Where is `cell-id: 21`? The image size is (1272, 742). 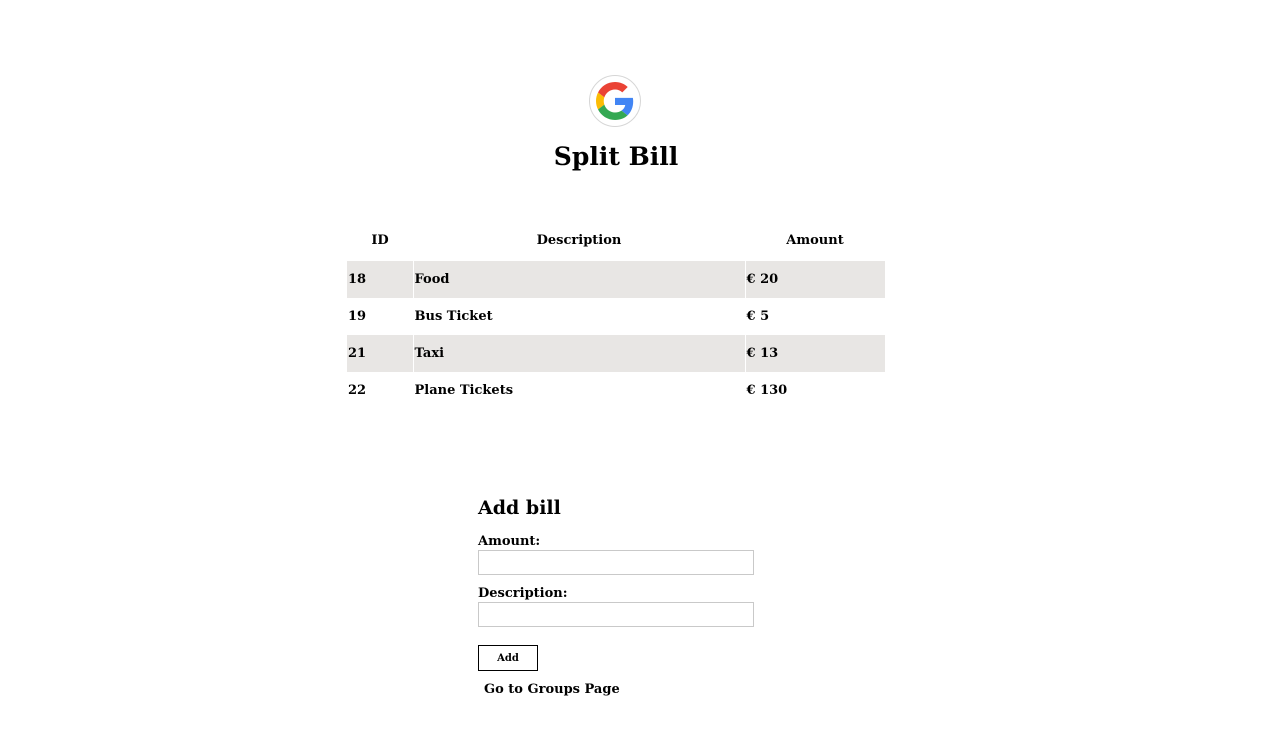
cell-id: 21 is located at coordinates (380, 353).